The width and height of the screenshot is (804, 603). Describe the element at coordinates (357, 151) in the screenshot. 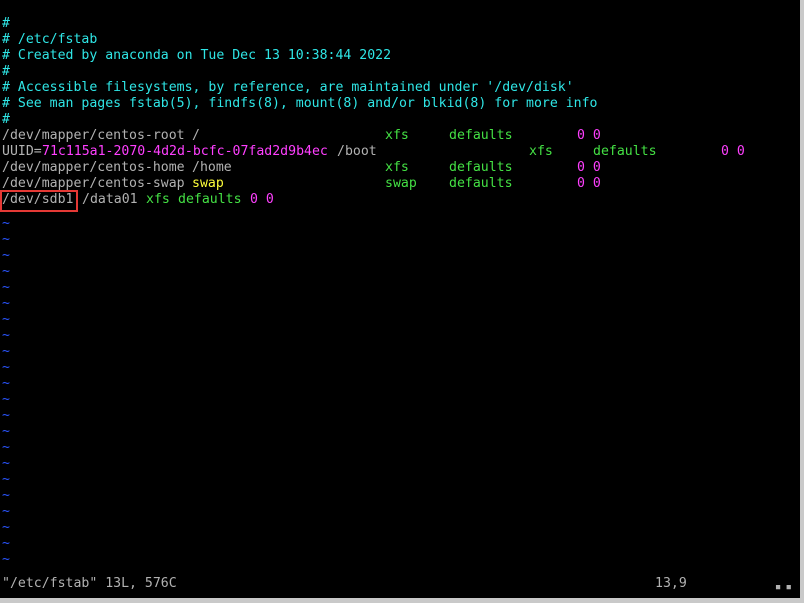

I see `mount-point: /boot` at that location.